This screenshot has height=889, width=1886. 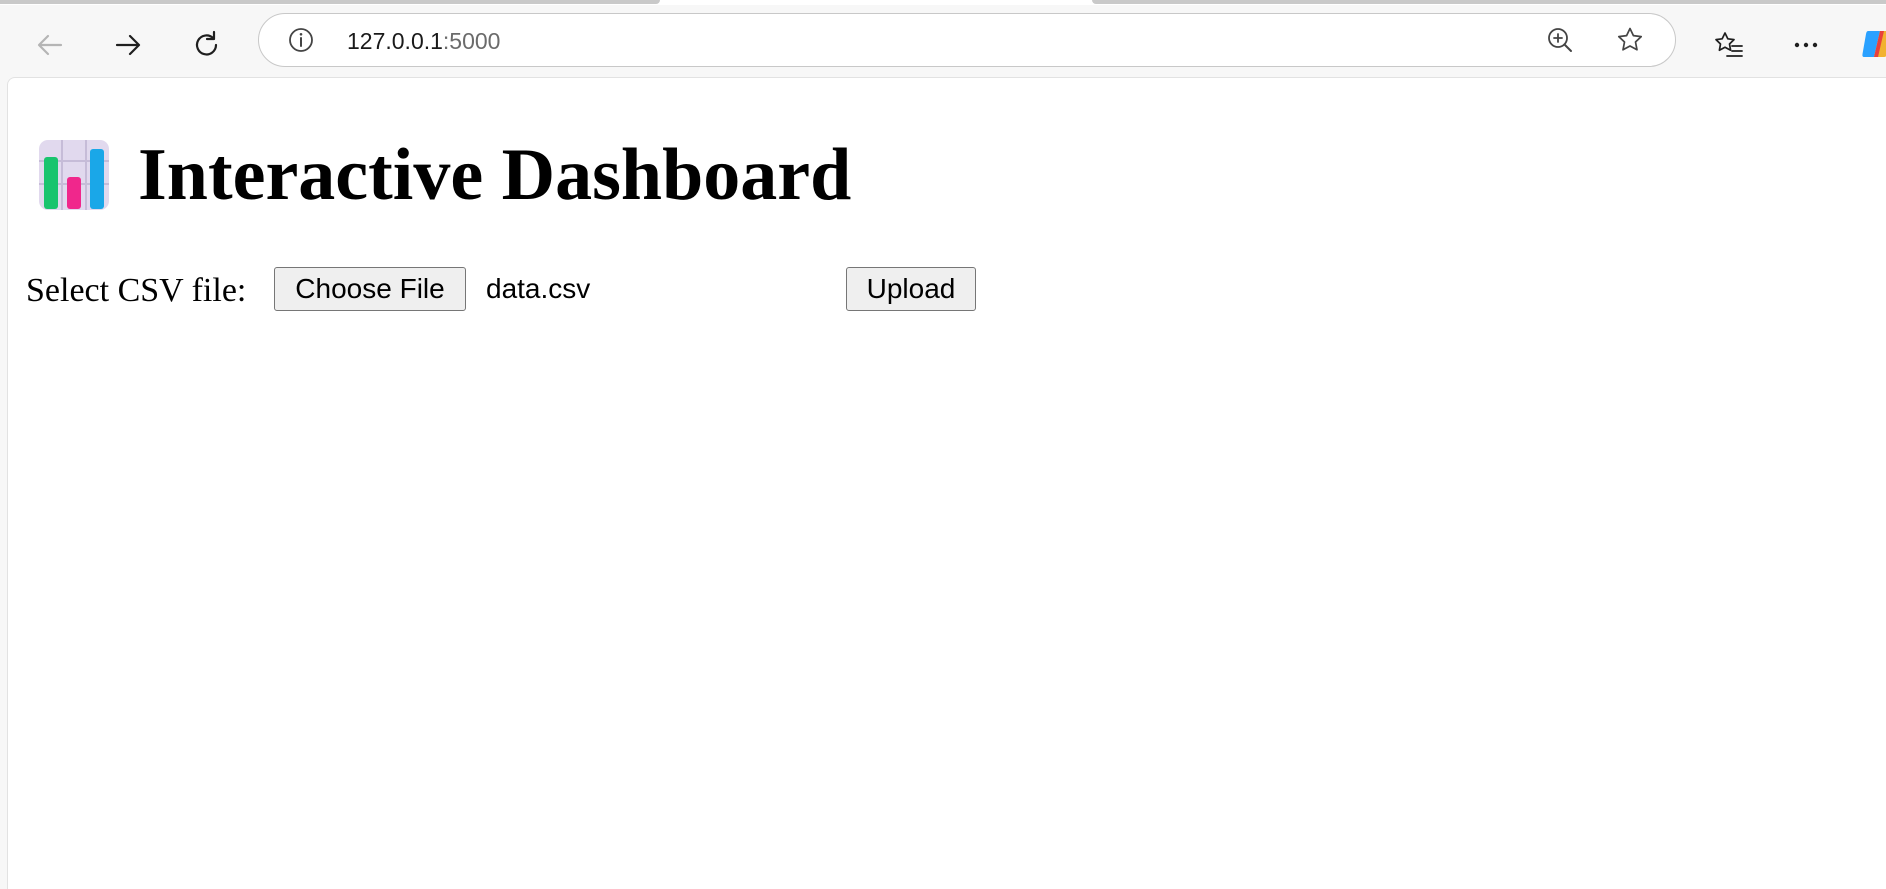 I want to click on forward-button, so click(x=128, y=45).